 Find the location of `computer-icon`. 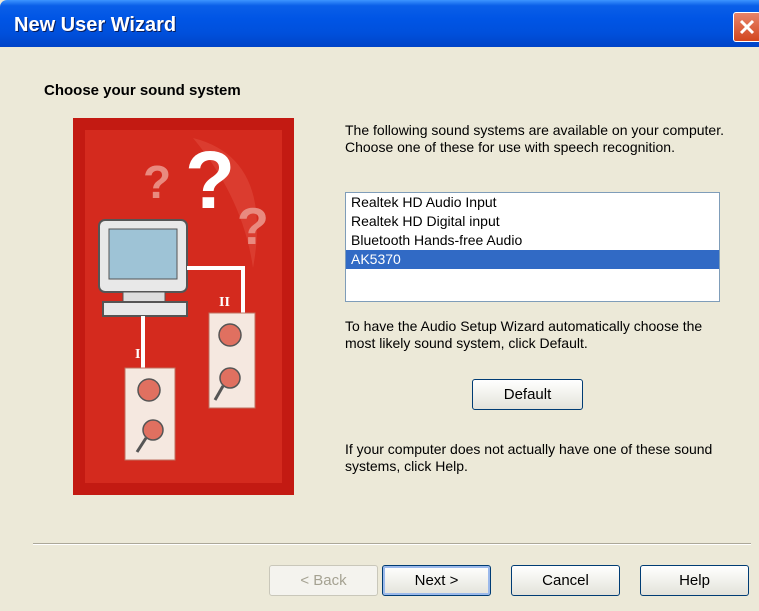

computer-icon is located at coordinates (143, 268).